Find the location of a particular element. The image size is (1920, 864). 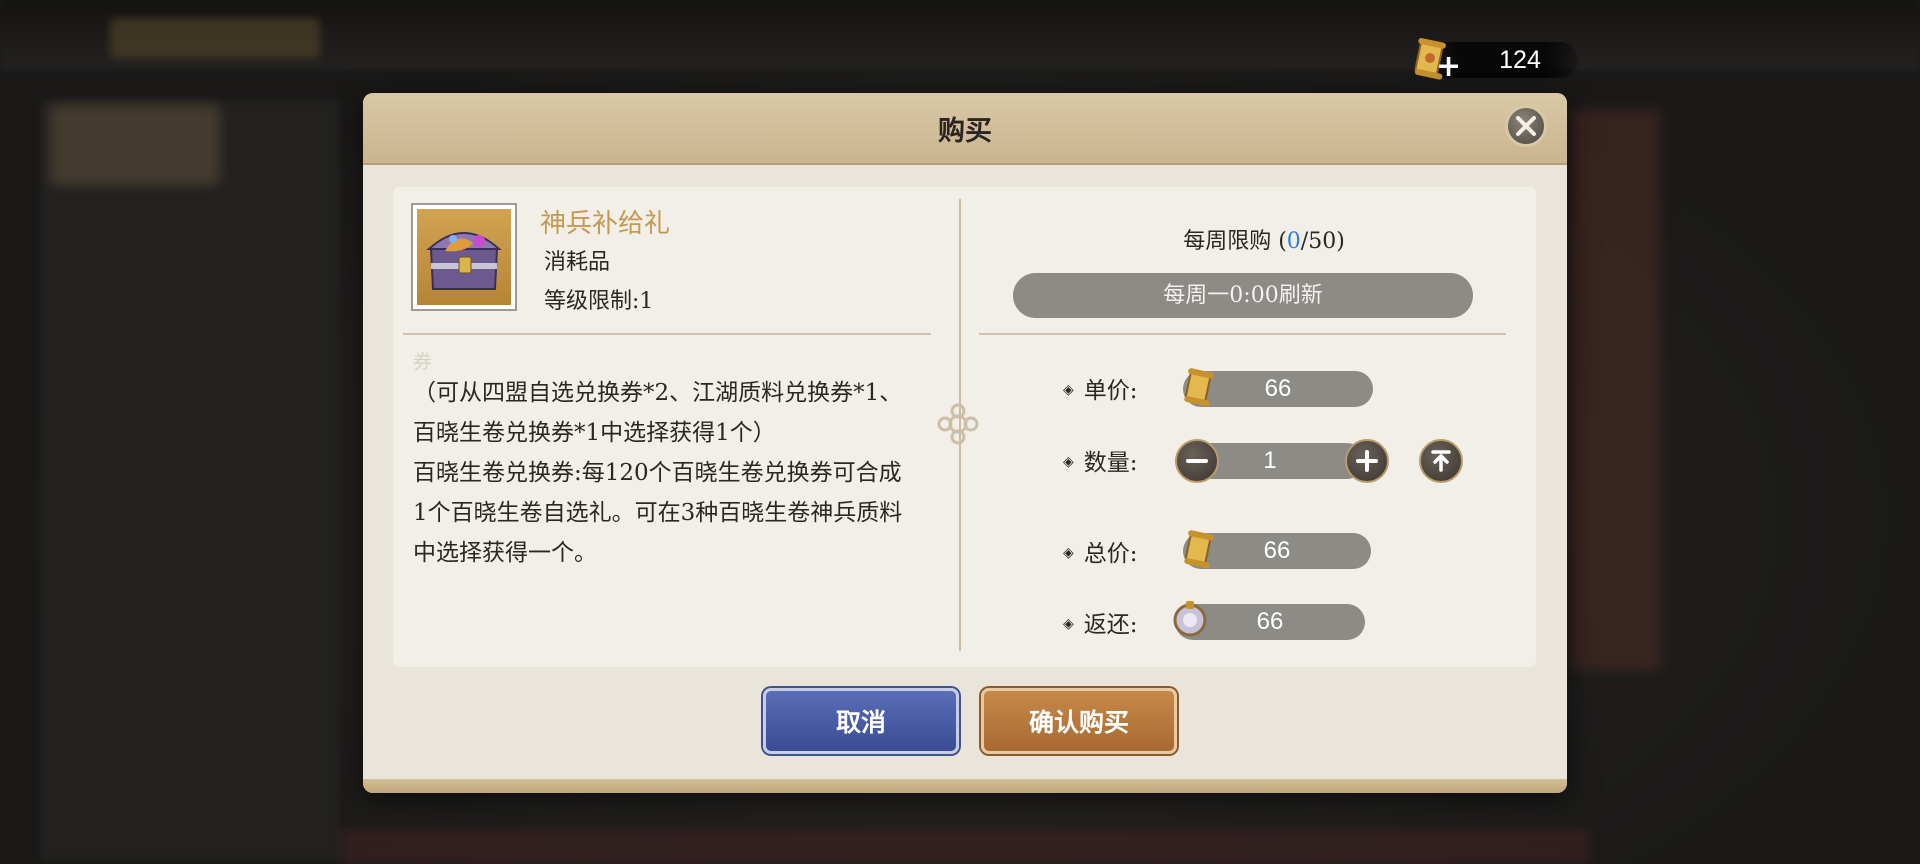

confirm-purchase-button: 确认购买 is located at coordinates (1079, 721).